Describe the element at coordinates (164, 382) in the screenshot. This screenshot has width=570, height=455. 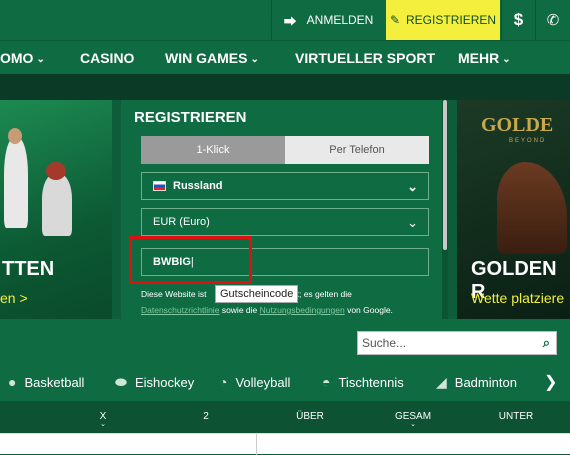
I see `sport-label: Eishockey` at that location.